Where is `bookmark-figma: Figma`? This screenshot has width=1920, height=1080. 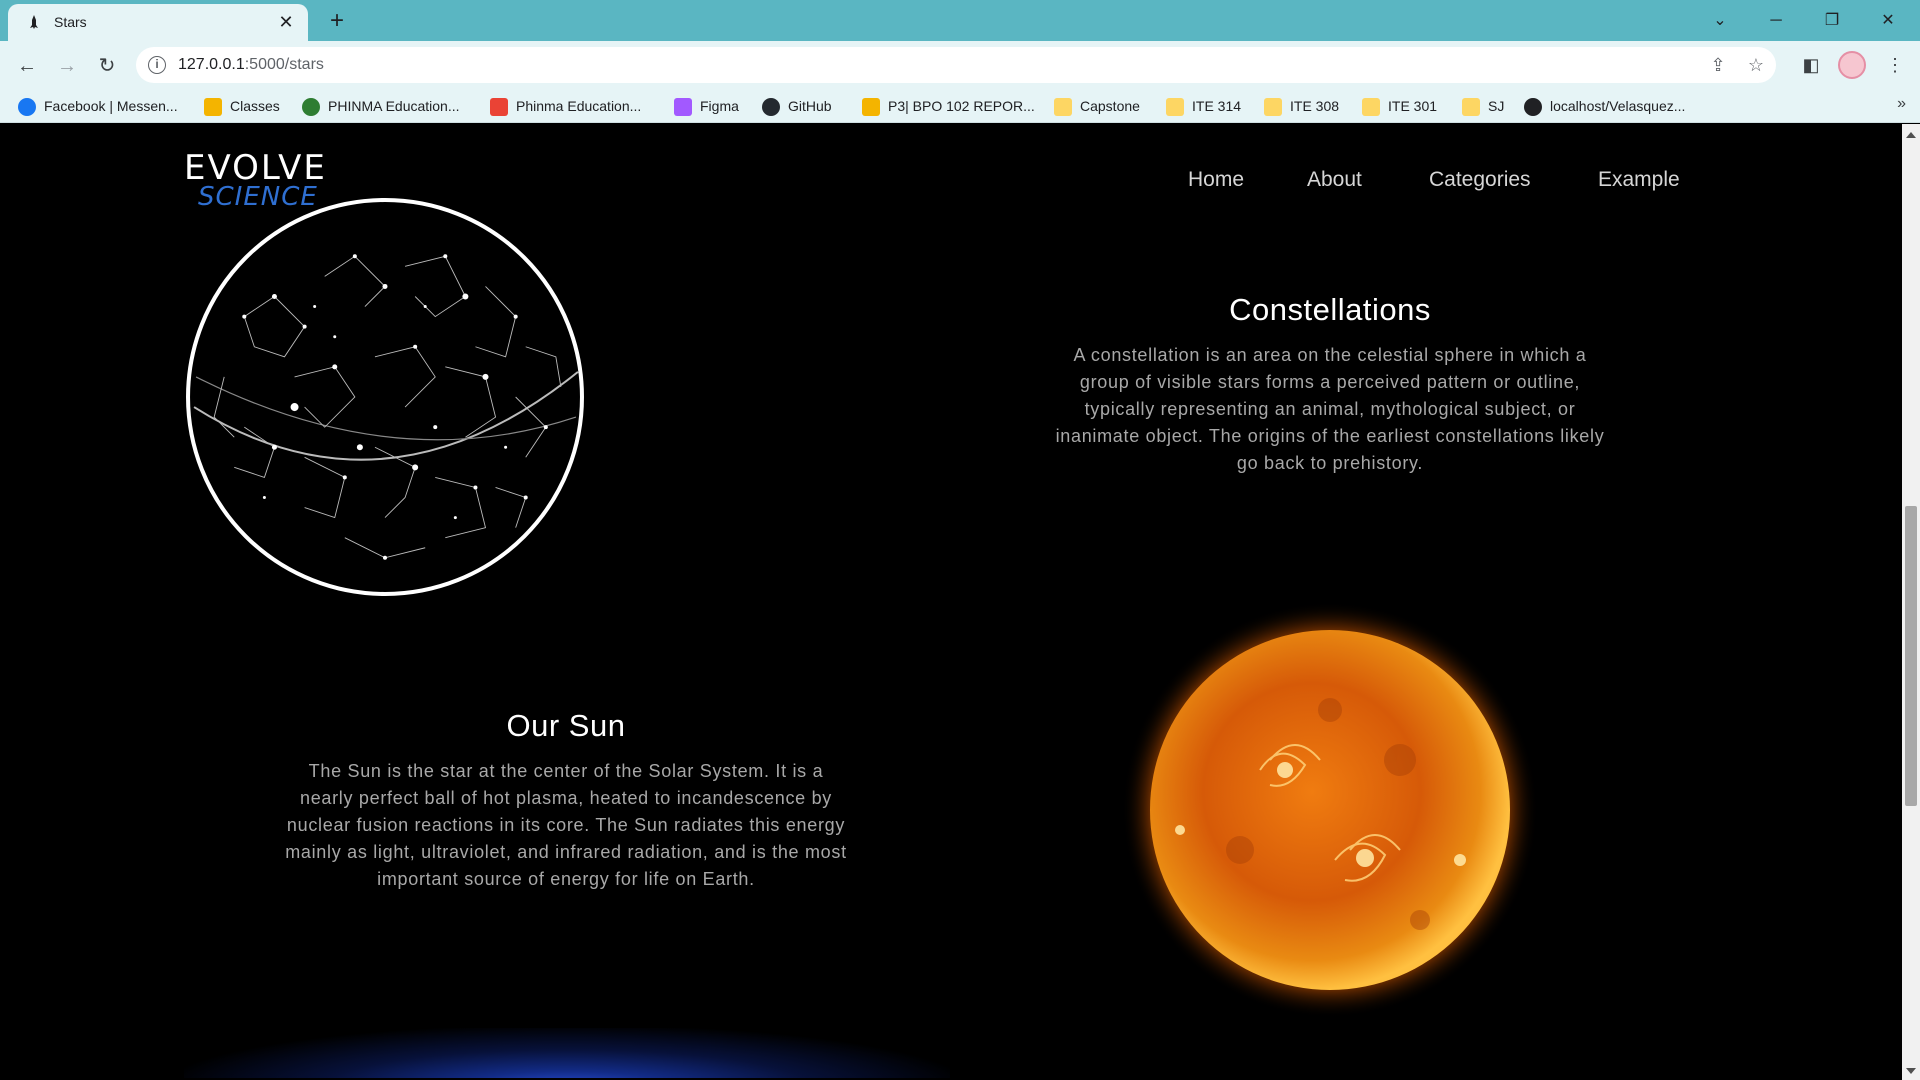
bookmark-figma: Figma is located at coordinates (706, 106).